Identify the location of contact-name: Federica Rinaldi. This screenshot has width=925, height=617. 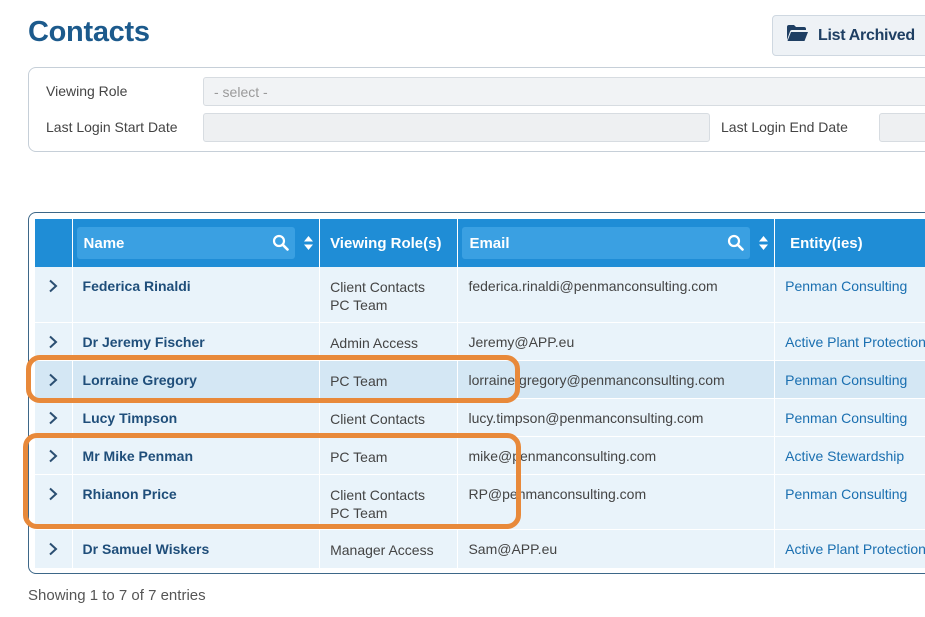
(196, 295).